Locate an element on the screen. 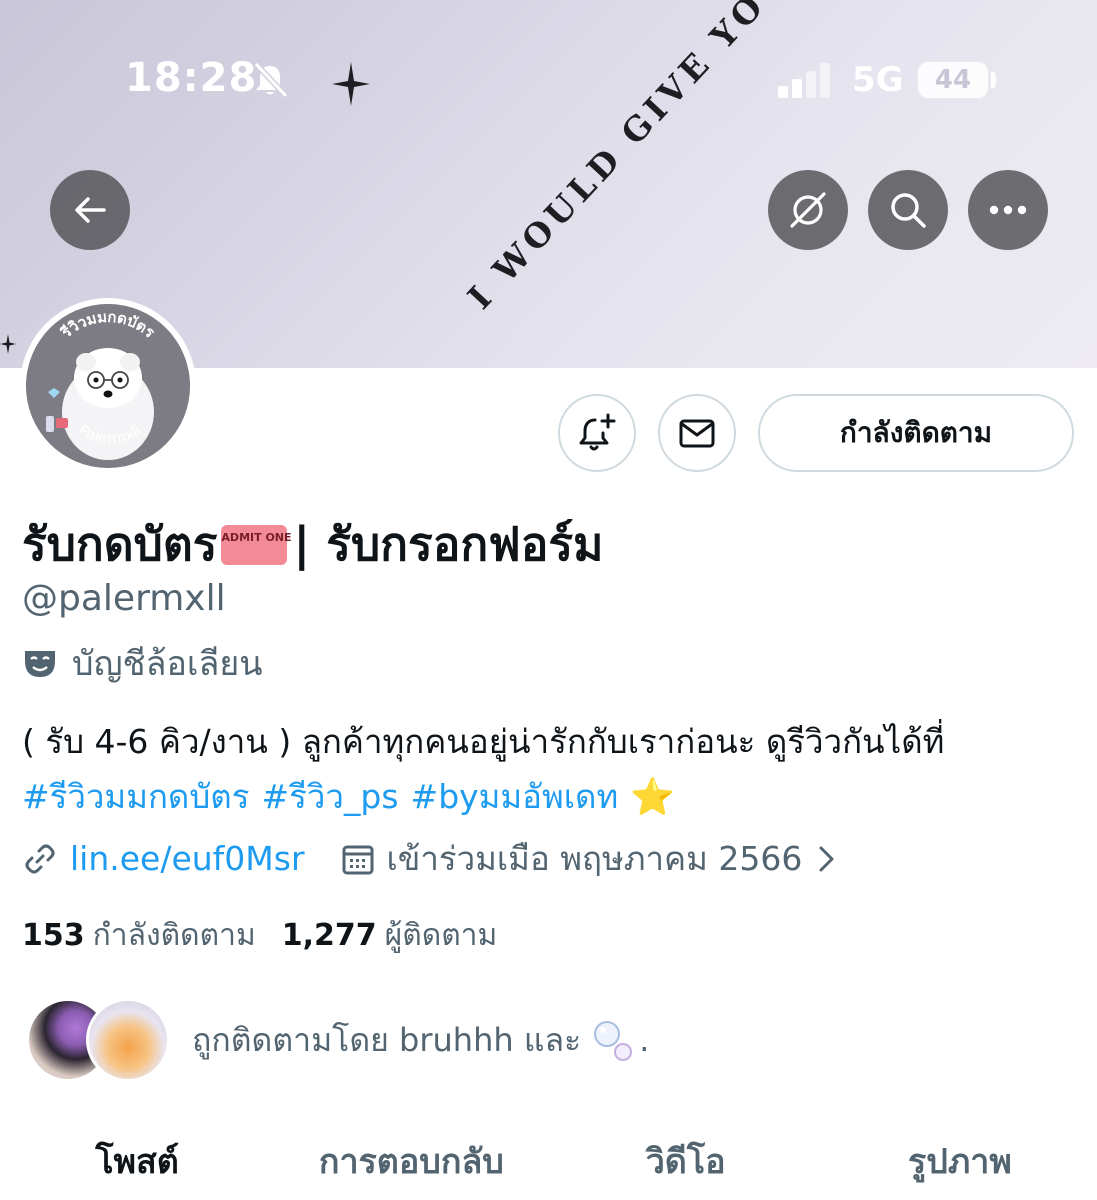 The height and width of the screenshot is (1200, 1097). more-options-button is located at coordinates (1008, 210).